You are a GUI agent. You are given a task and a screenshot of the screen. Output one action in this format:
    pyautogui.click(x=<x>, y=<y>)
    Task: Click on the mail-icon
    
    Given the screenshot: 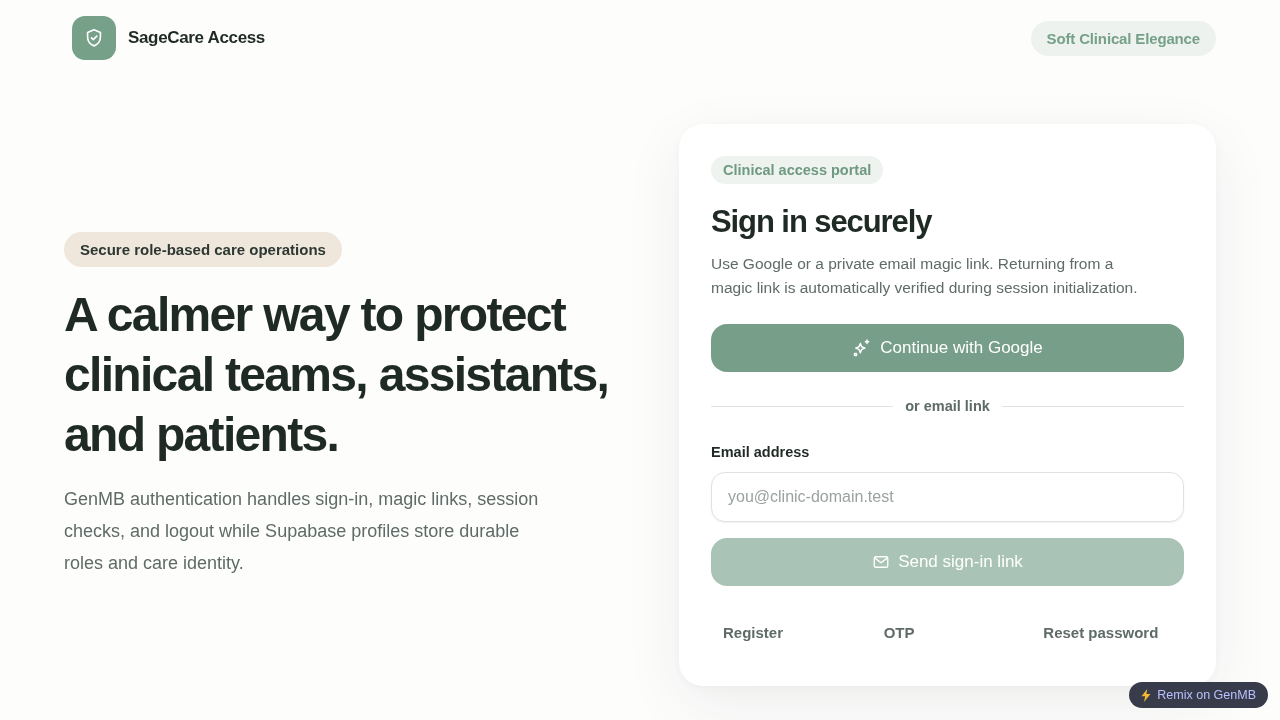 What is the action you would take?
    pyautogui.click(x=881, y=562)
    